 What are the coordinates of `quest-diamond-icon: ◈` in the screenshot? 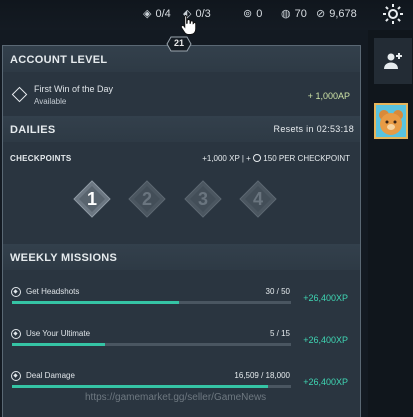 It's located at (147, 14).